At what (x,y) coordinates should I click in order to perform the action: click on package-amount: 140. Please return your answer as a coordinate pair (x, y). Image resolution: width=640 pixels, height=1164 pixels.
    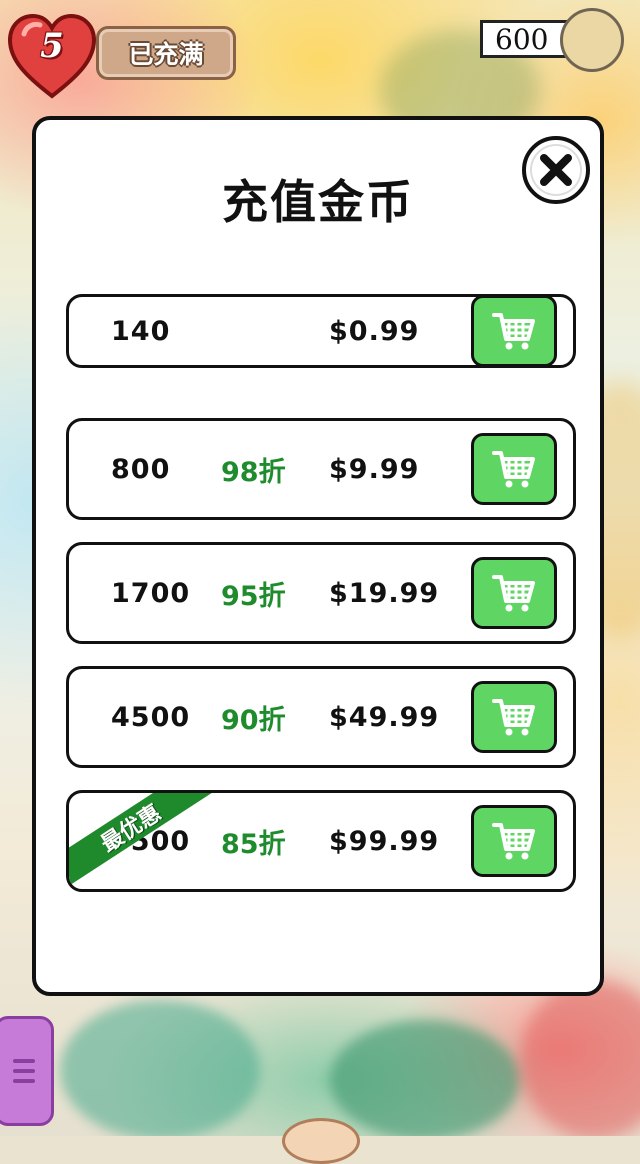
    Looking at the image, I should click on (141, 331).